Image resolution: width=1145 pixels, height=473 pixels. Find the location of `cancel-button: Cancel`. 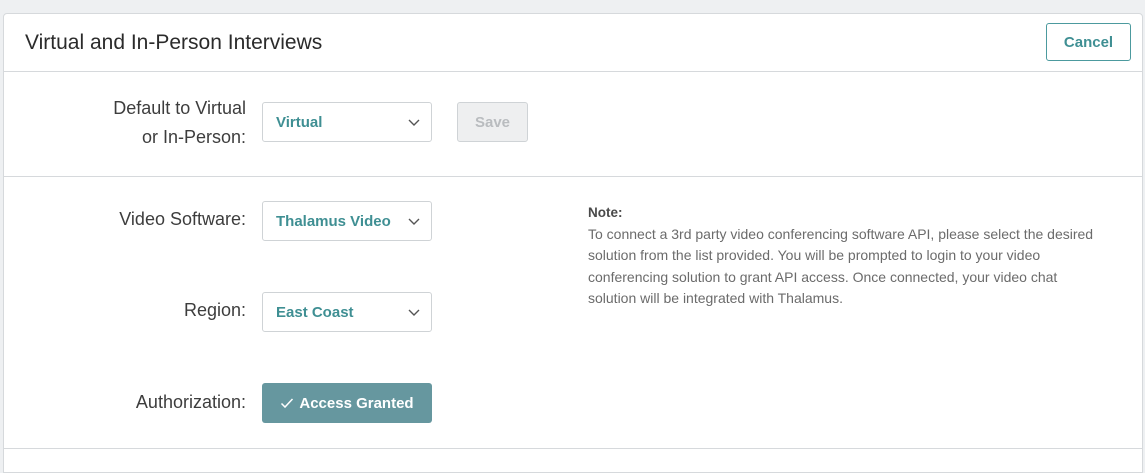

cancel-button: Cancel is located at coordinates (1088, 42).